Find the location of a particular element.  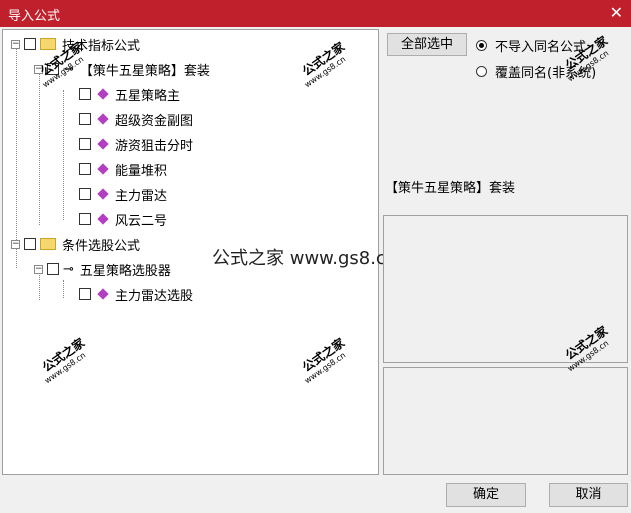

center-watermark: 公式之家 www.gs8.cn is located at coordinates (305, 258).